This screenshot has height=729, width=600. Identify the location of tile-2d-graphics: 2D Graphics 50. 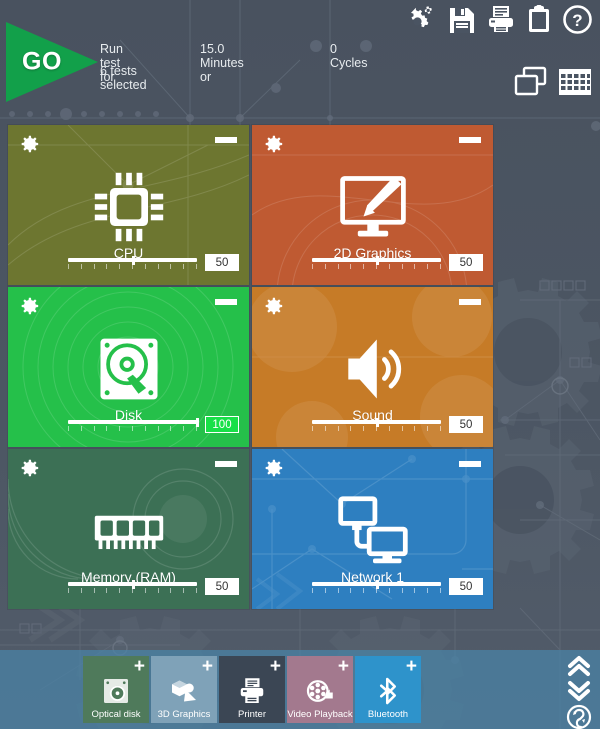
(372, 205).